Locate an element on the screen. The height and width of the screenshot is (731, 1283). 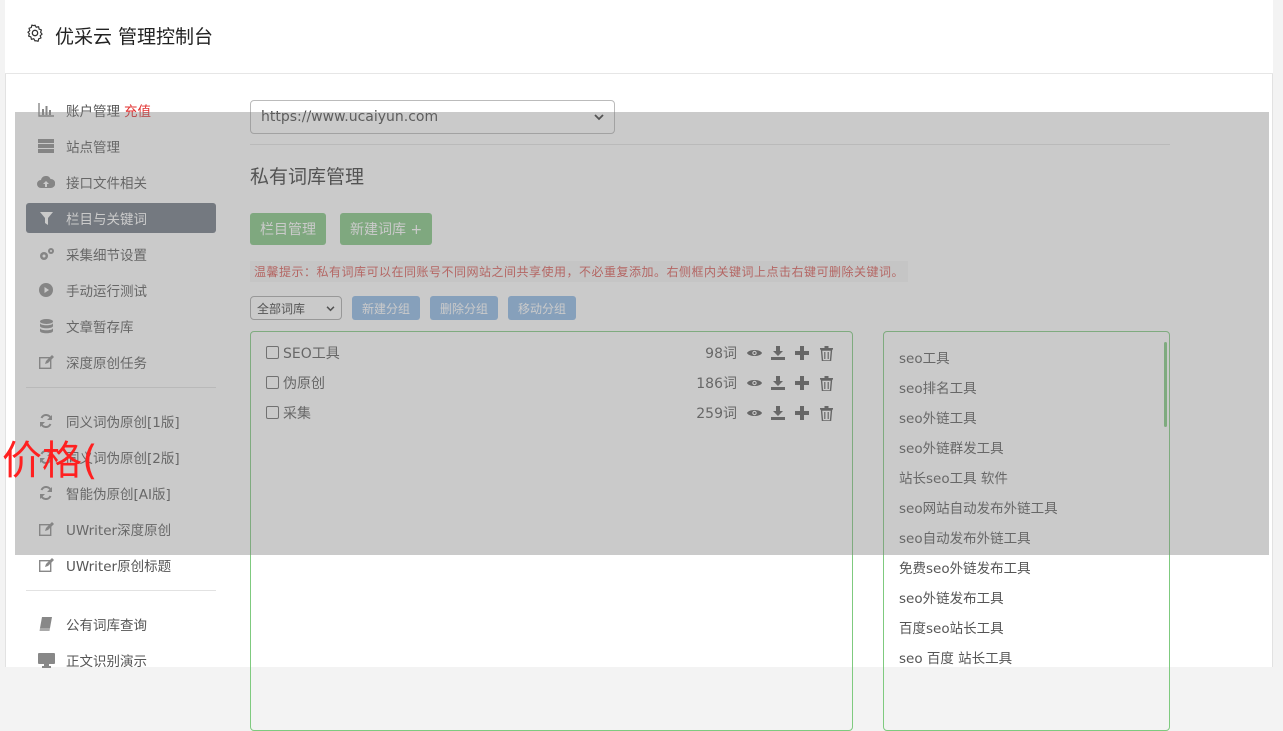
console-title: 优采云 管理控制台 is located at coordinates (134, 37).